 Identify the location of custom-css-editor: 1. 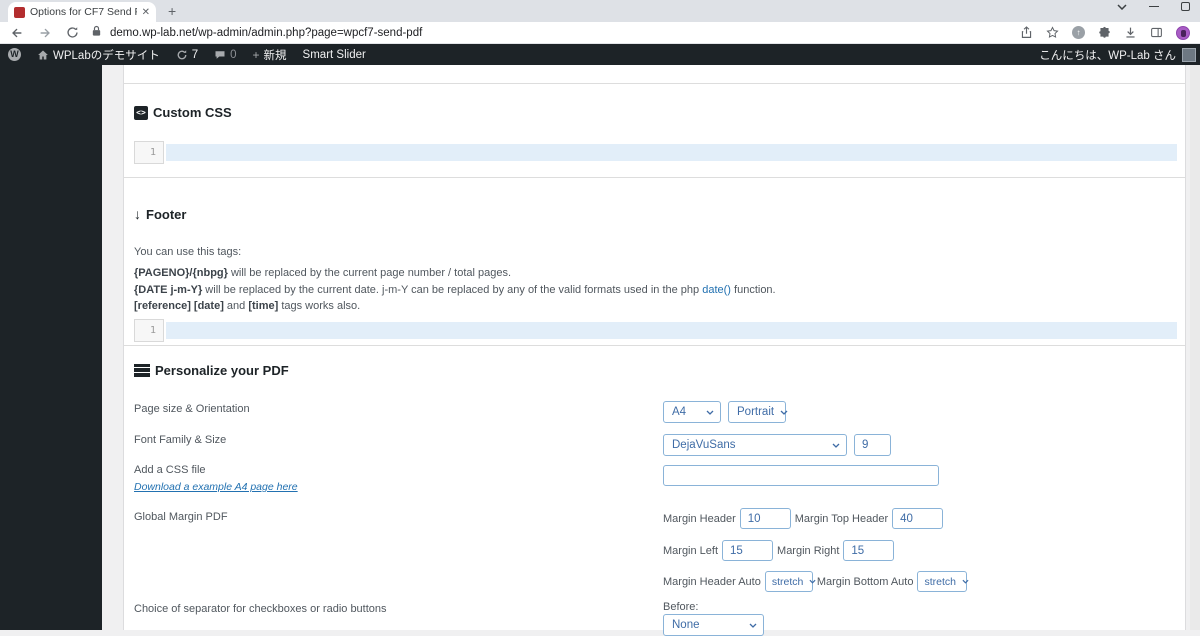
(656, 152).